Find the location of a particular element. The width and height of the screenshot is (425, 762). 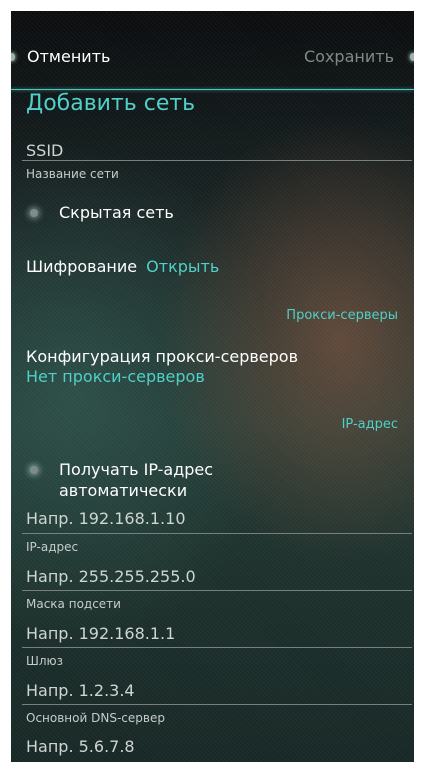

primary-dns-underline is located at coordinates (217, 704).